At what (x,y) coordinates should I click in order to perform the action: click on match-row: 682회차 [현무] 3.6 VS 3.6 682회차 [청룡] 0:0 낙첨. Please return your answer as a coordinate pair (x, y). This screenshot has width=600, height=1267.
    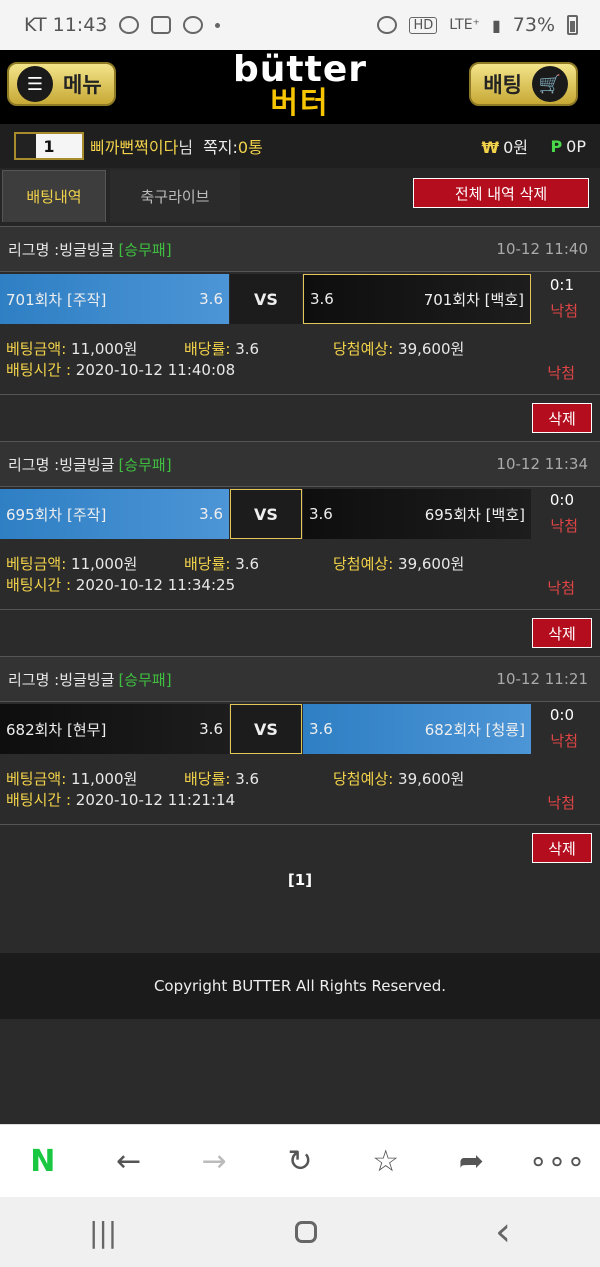
    Looking at the image, I should click on (300, 729).